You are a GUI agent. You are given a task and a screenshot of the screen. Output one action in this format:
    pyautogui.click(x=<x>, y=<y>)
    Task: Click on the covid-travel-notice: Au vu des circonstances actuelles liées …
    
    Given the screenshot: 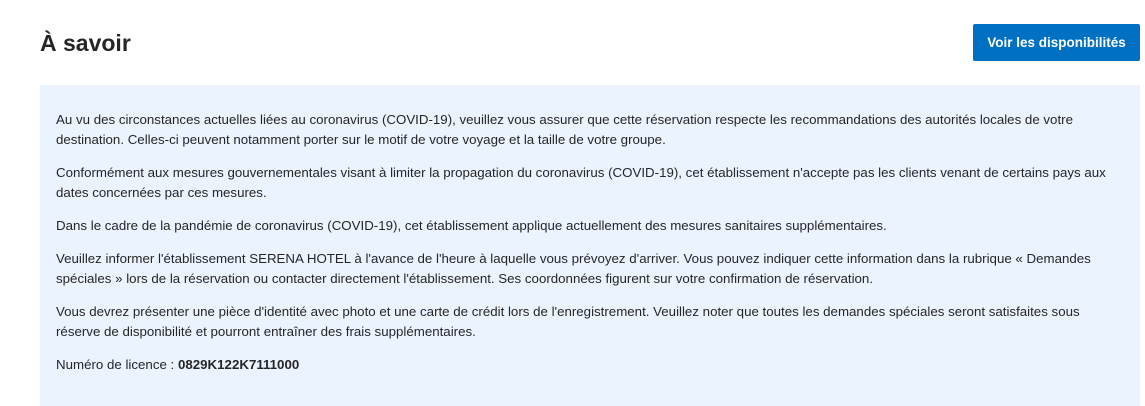 What is the action you would take?
    pyautogui.click(x=564, y=129)
    